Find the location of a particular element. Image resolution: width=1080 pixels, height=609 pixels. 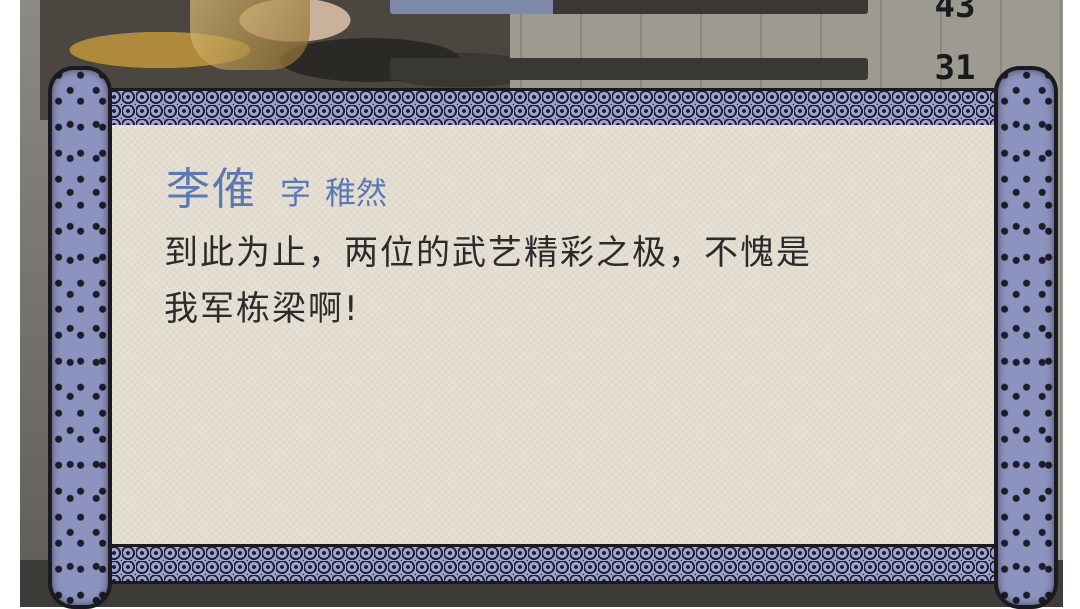

armor-ornament is located at coordinates (250, 35).